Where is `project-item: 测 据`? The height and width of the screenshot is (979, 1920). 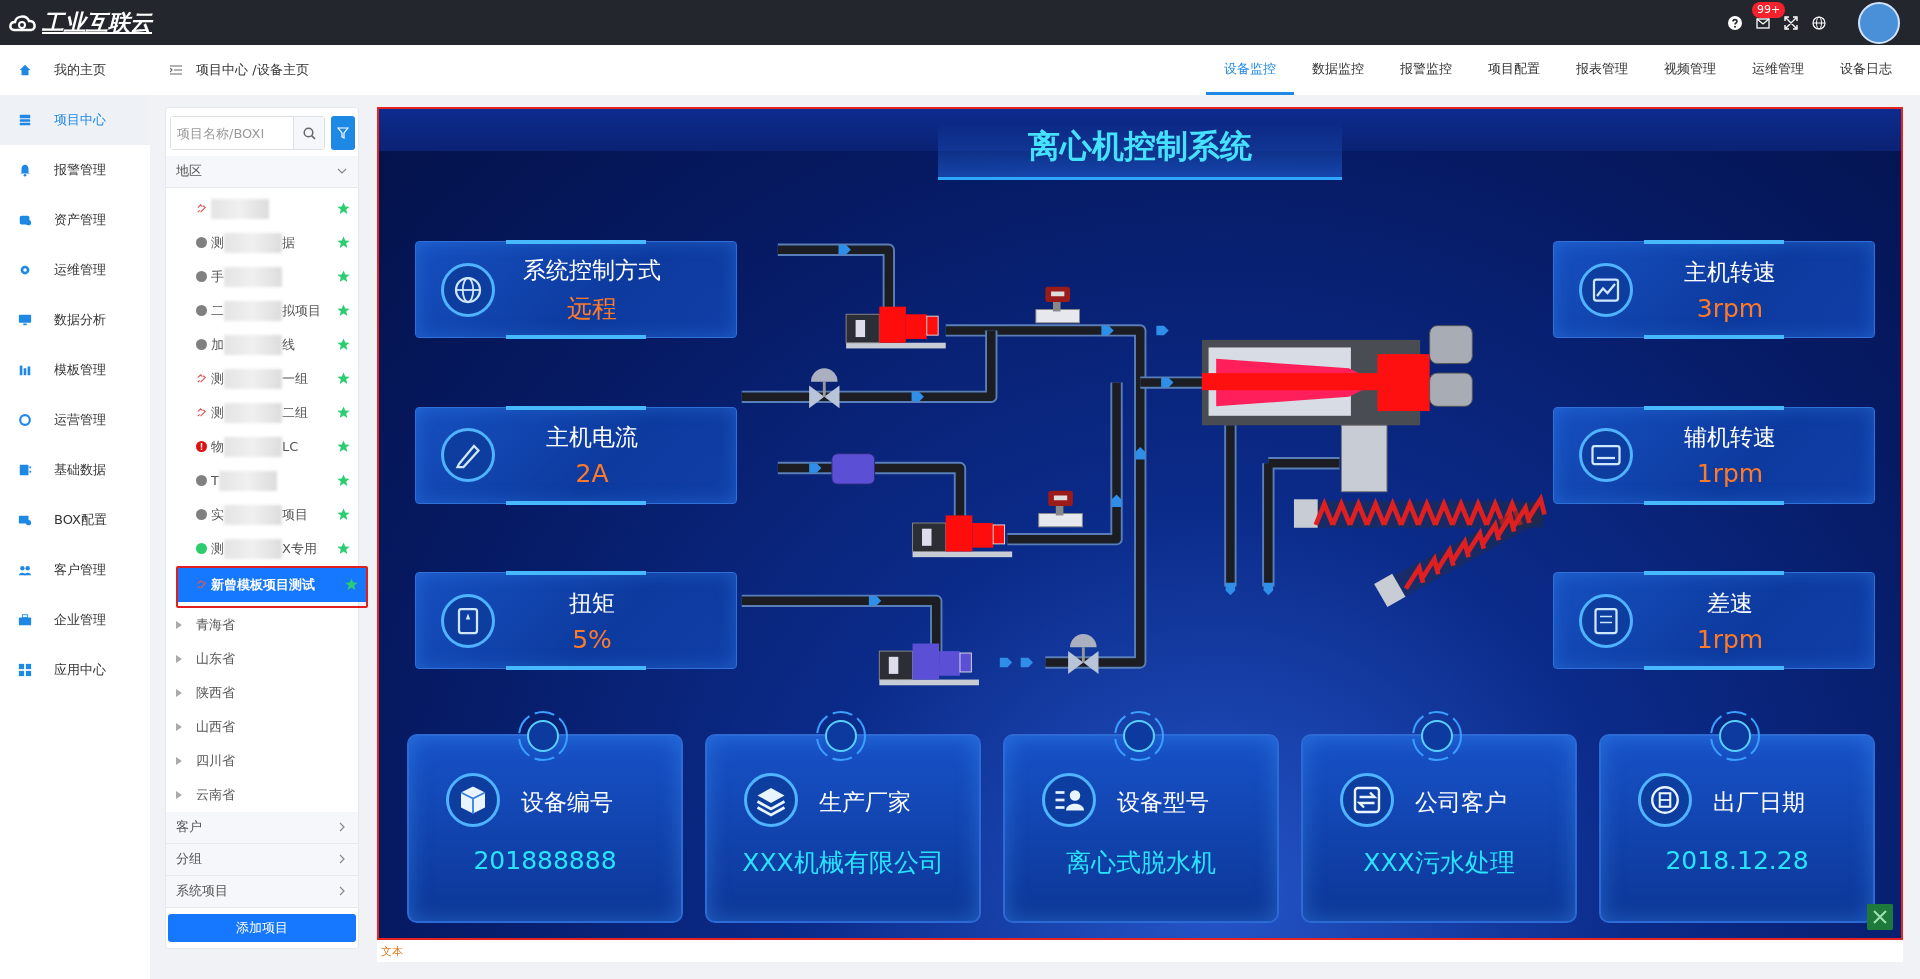
project-item: 测 据 is located at coordinates (262, 242).